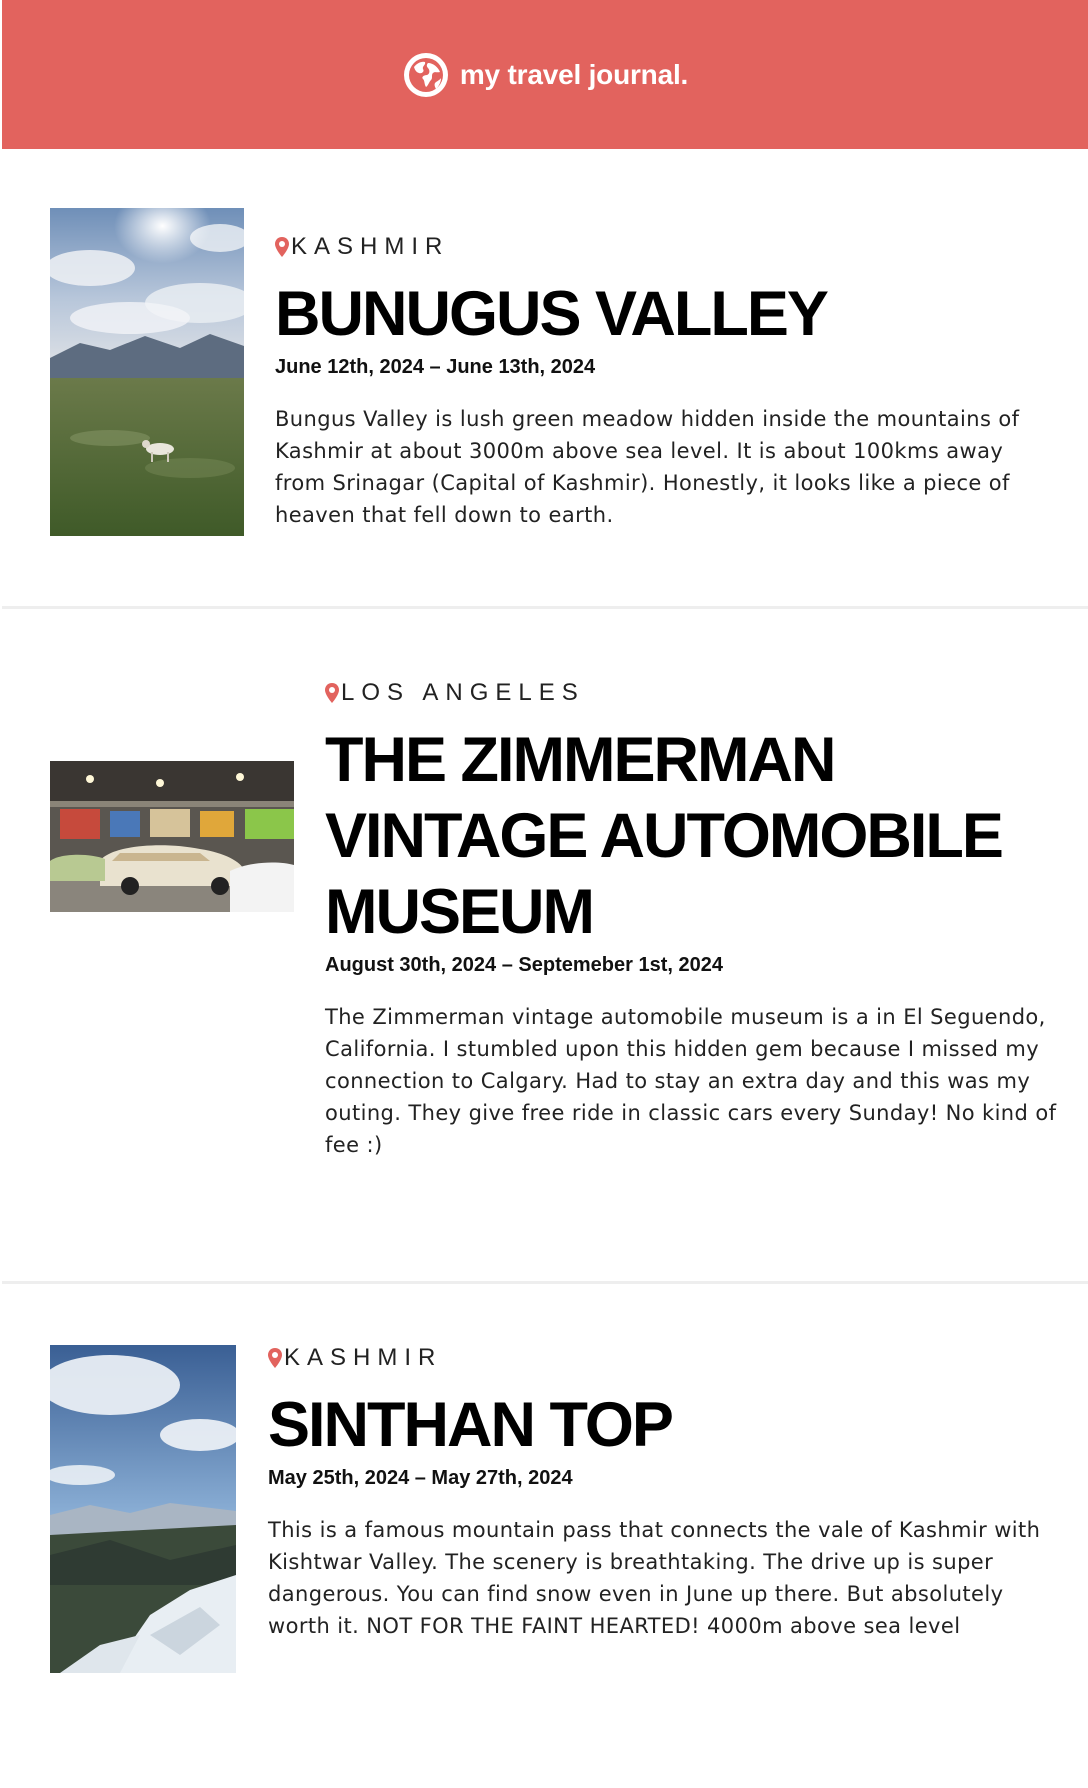 The image size is (1088, 1788). Describe the element at coordinates (524, 965) in the screenshot. I see `entry-dates: August 30th, 2024 – Septemeber 1st, 2024` at that location.